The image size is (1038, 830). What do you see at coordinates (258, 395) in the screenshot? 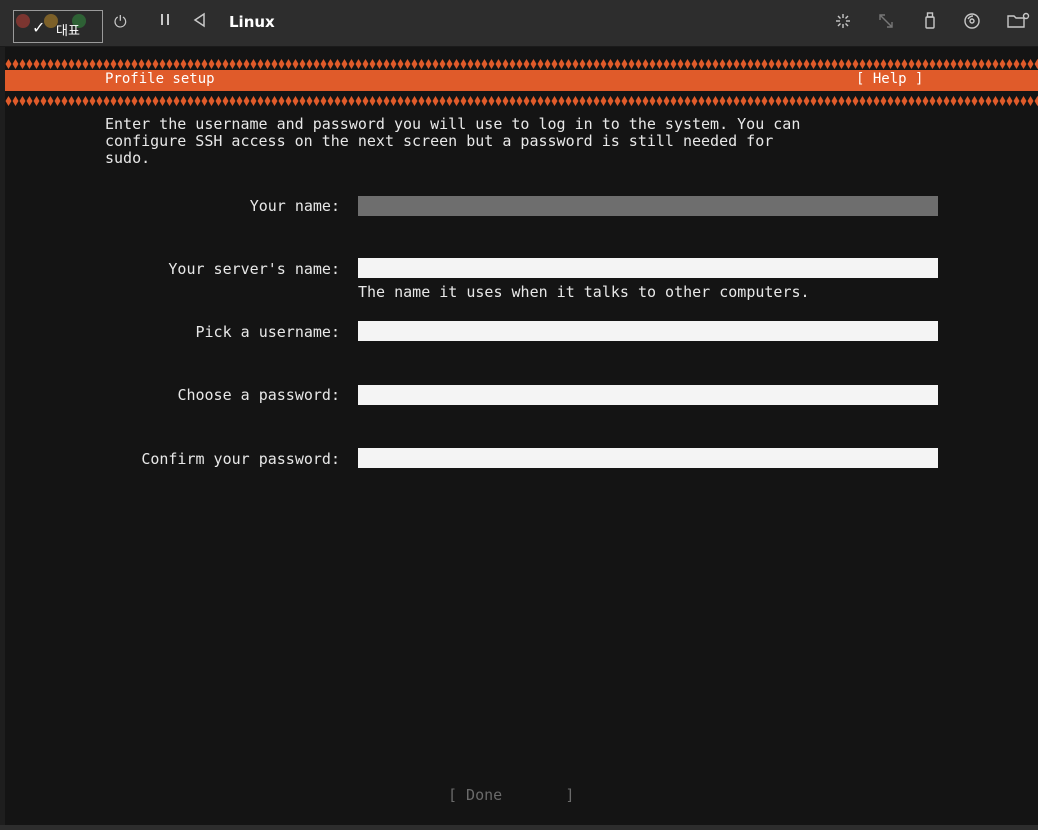
I see `password-label: Choose a password:` at bounding box center [258, 395].